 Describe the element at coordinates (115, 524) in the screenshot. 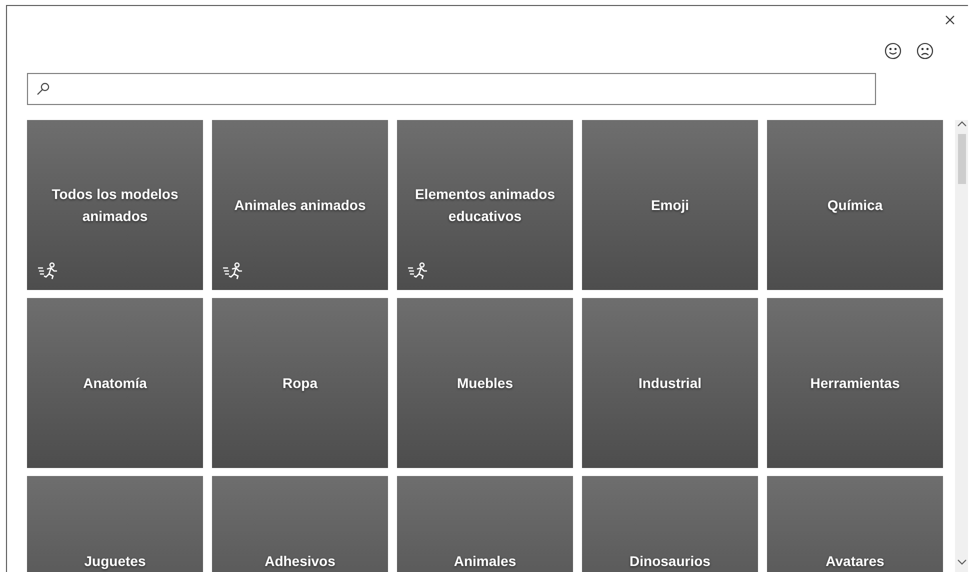

I see `category-tile: Juguetes` at that location.